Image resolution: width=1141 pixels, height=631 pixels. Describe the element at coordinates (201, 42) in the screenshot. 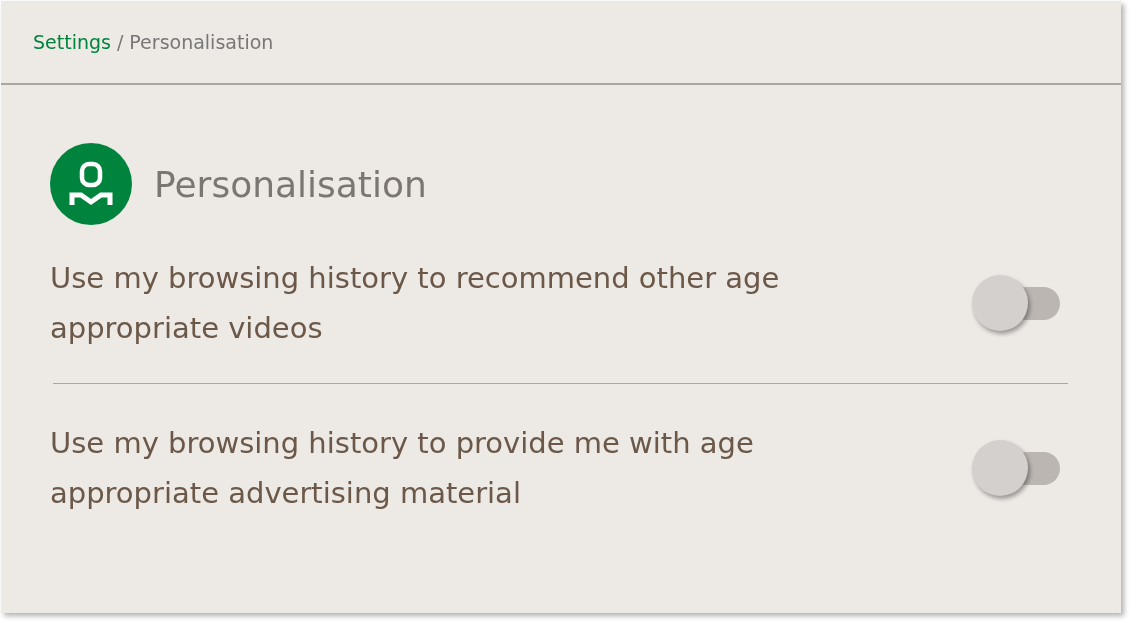

I see `breadcrumb-current: Personalisation` at that location.